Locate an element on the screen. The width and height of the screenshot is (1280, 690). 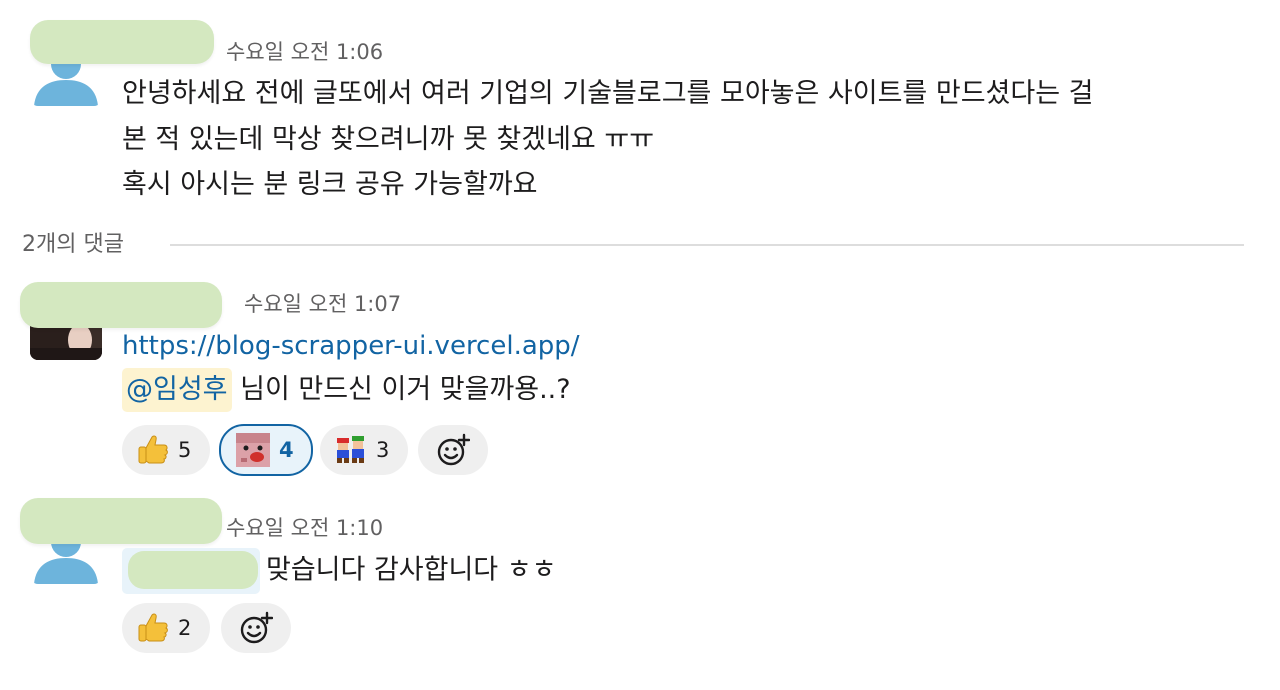
pink-creature-emoji-icon is located at coordinates (253, 450).